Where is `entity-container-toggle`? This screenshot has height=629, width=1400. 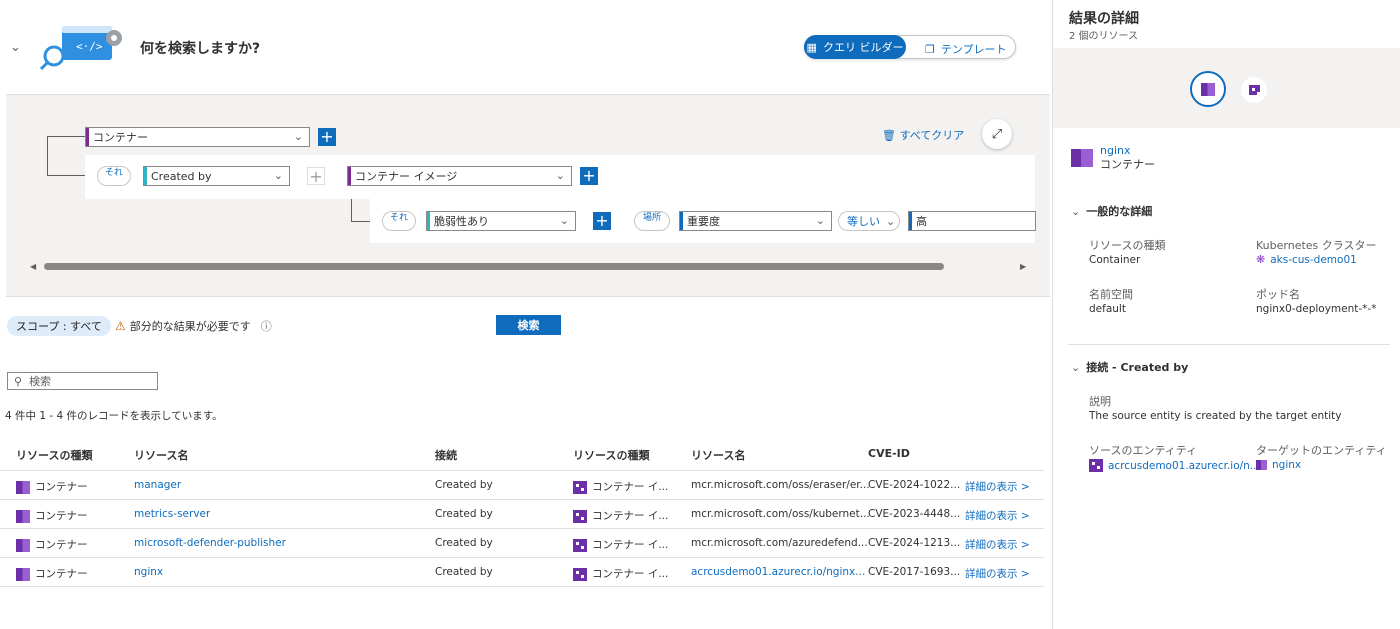 entity-container-toggle is located at coordinates (1208, 89).